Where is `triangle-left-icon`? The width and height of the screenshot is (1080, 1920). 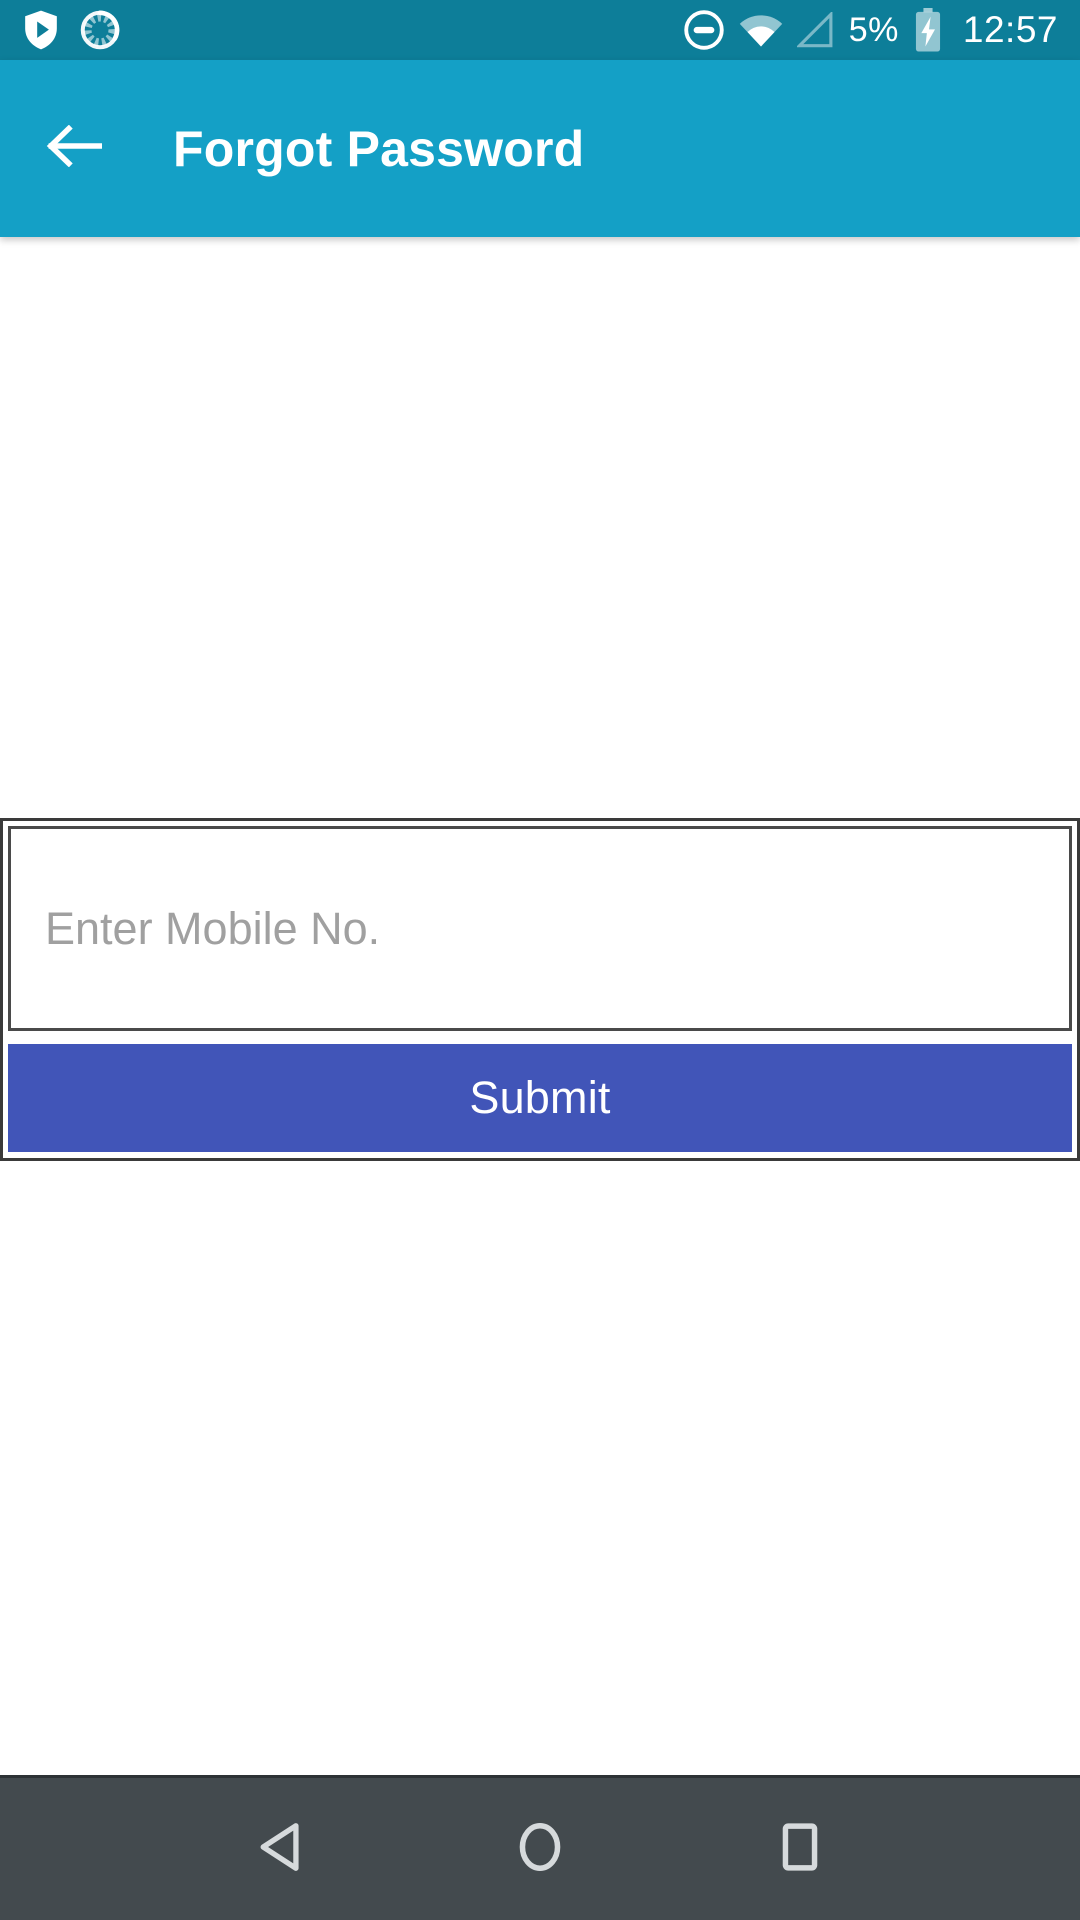
triangle-left-icon is located at coordinates (280, 1849).